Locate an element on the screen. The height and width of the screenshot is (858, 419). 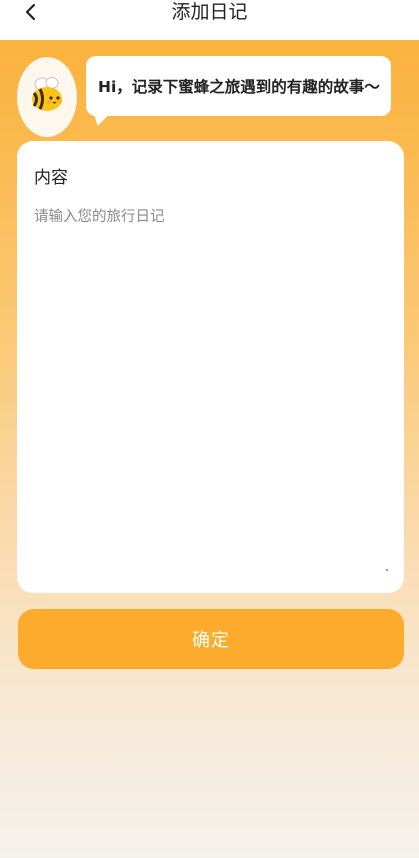
confirm-button: 确定 is located at coordinates (211, 639).